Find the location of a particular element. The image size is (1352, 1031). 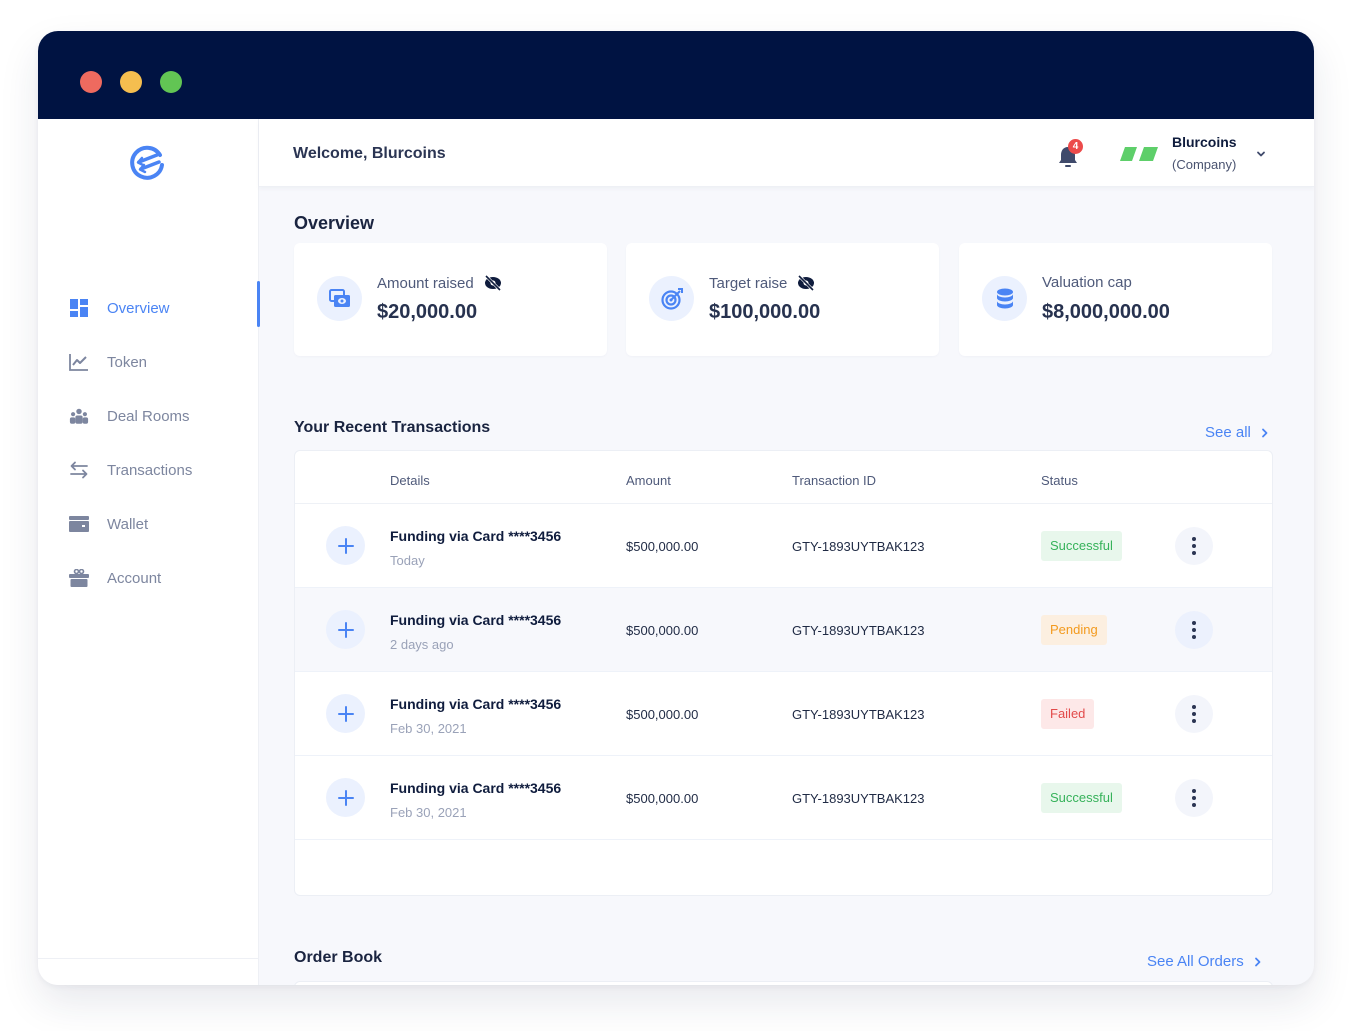

gift-box-icon is located at coordinates (79, 578).